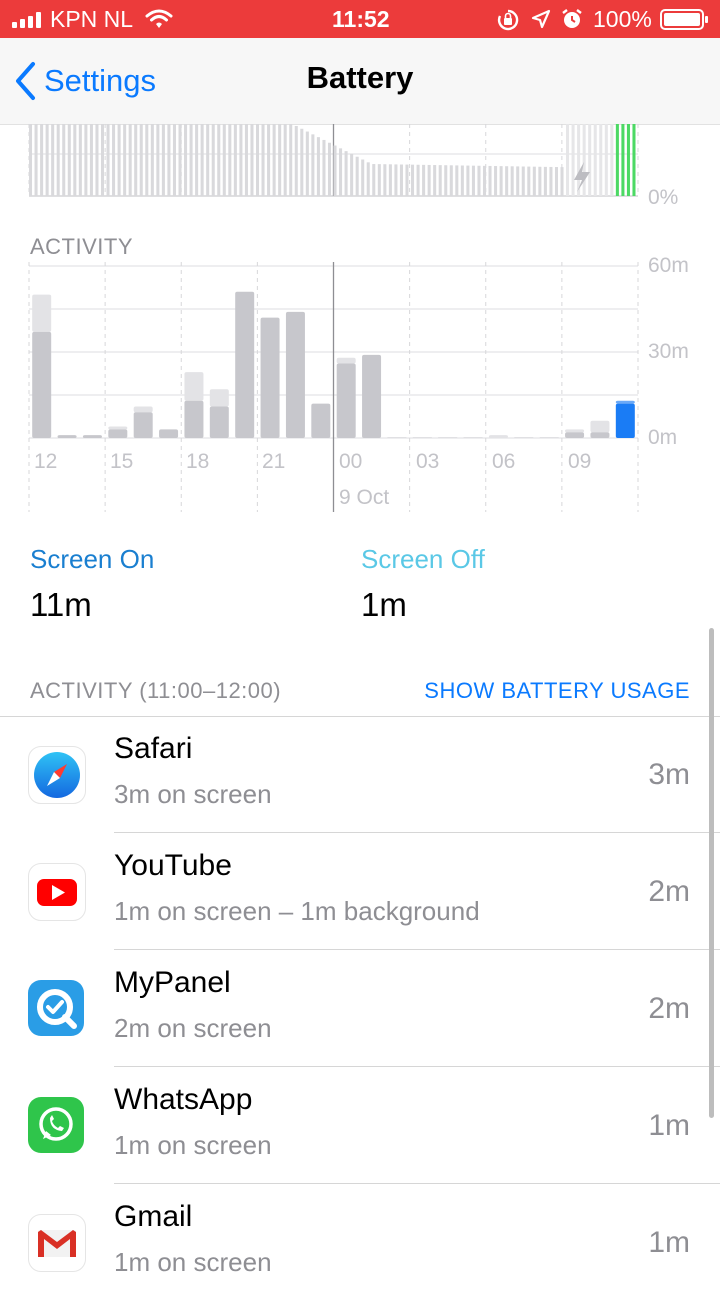 The width and height of the screenshot is (720, 1301). Describe the element at coordinates (360, 1125) in the screenshot. I see `app-row-whatsapp: WhatsApp 1m on screen 1m` at that location.